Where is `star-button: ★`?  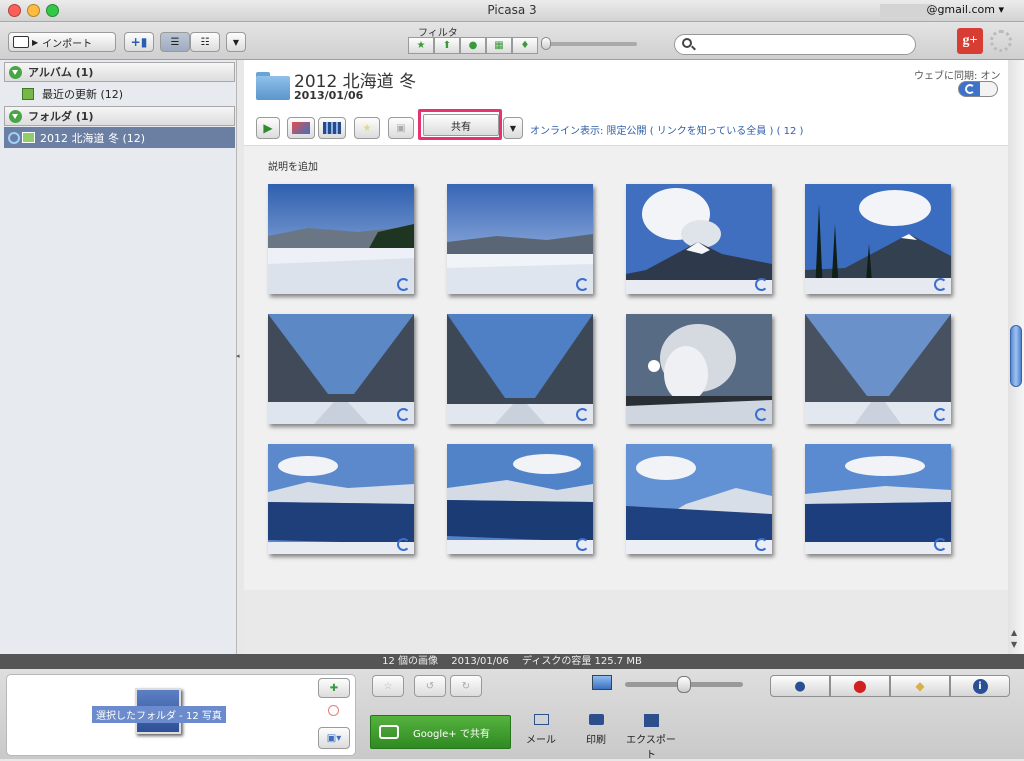
star-button: ★ is located at coordinates (367, 128).